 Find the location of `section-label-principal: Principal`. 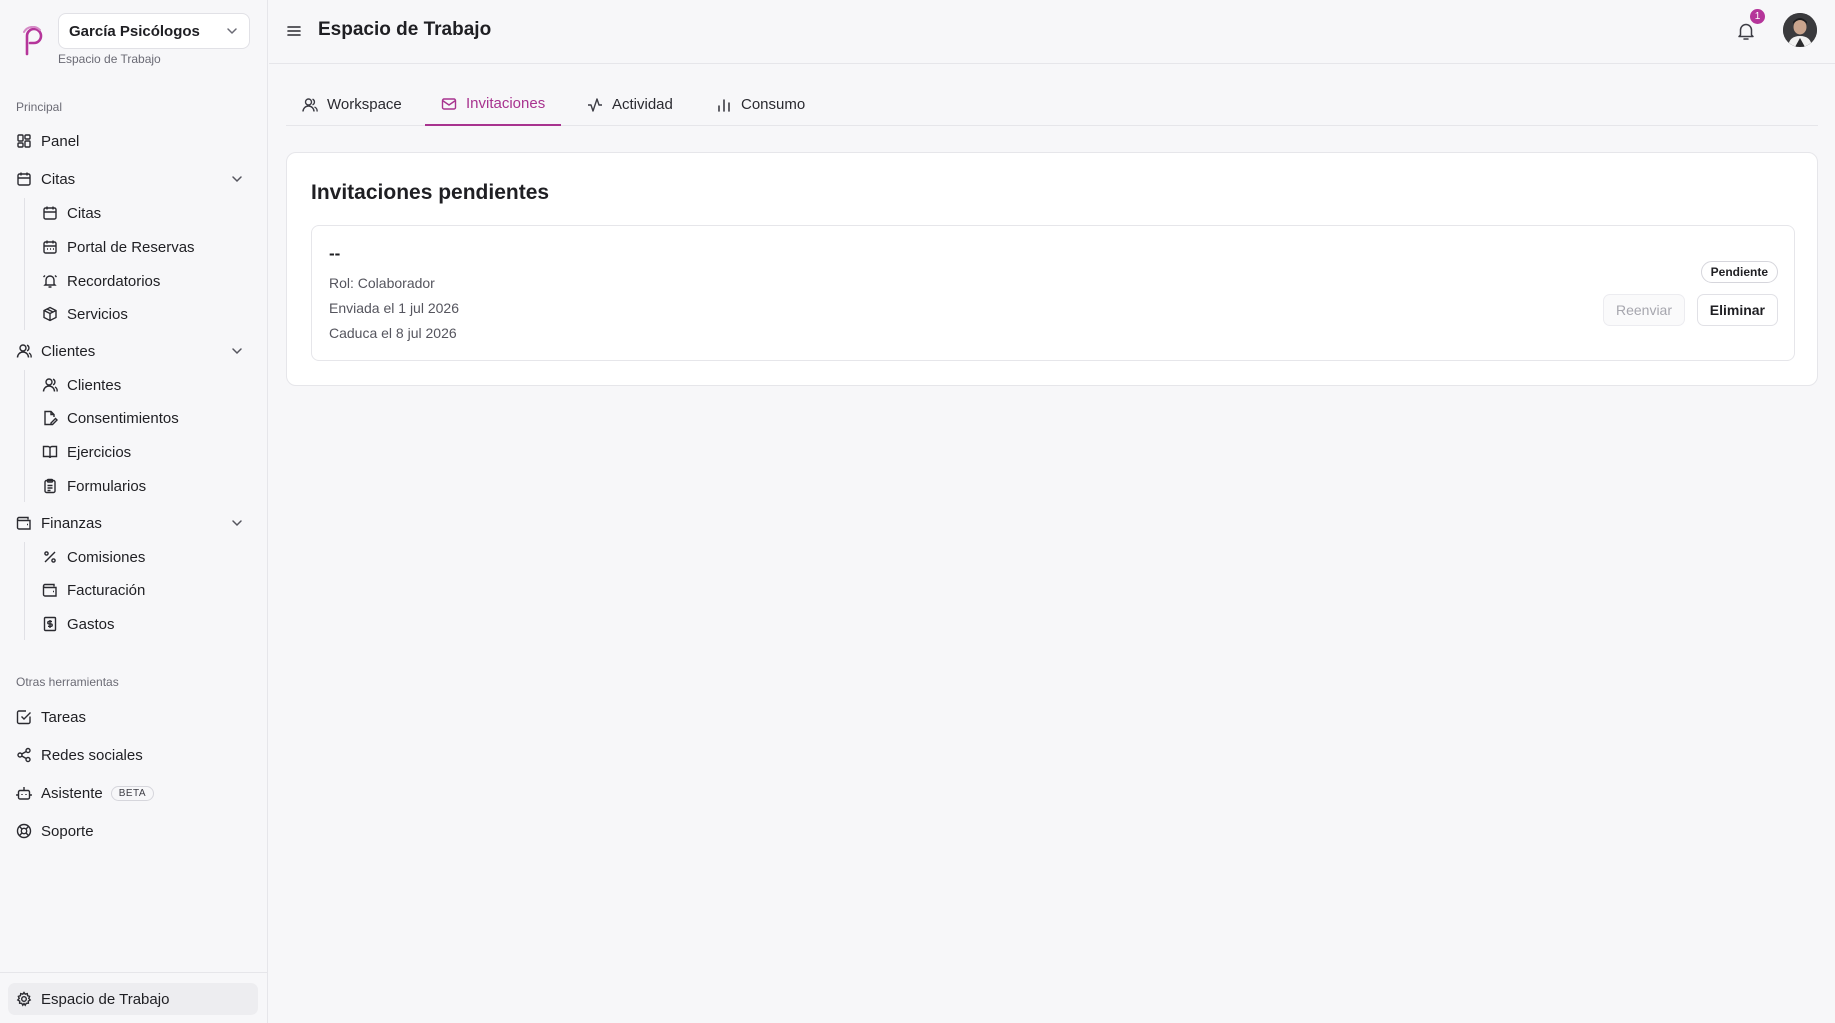

section-label-principal: Principal is located at coordinates (39, 107).